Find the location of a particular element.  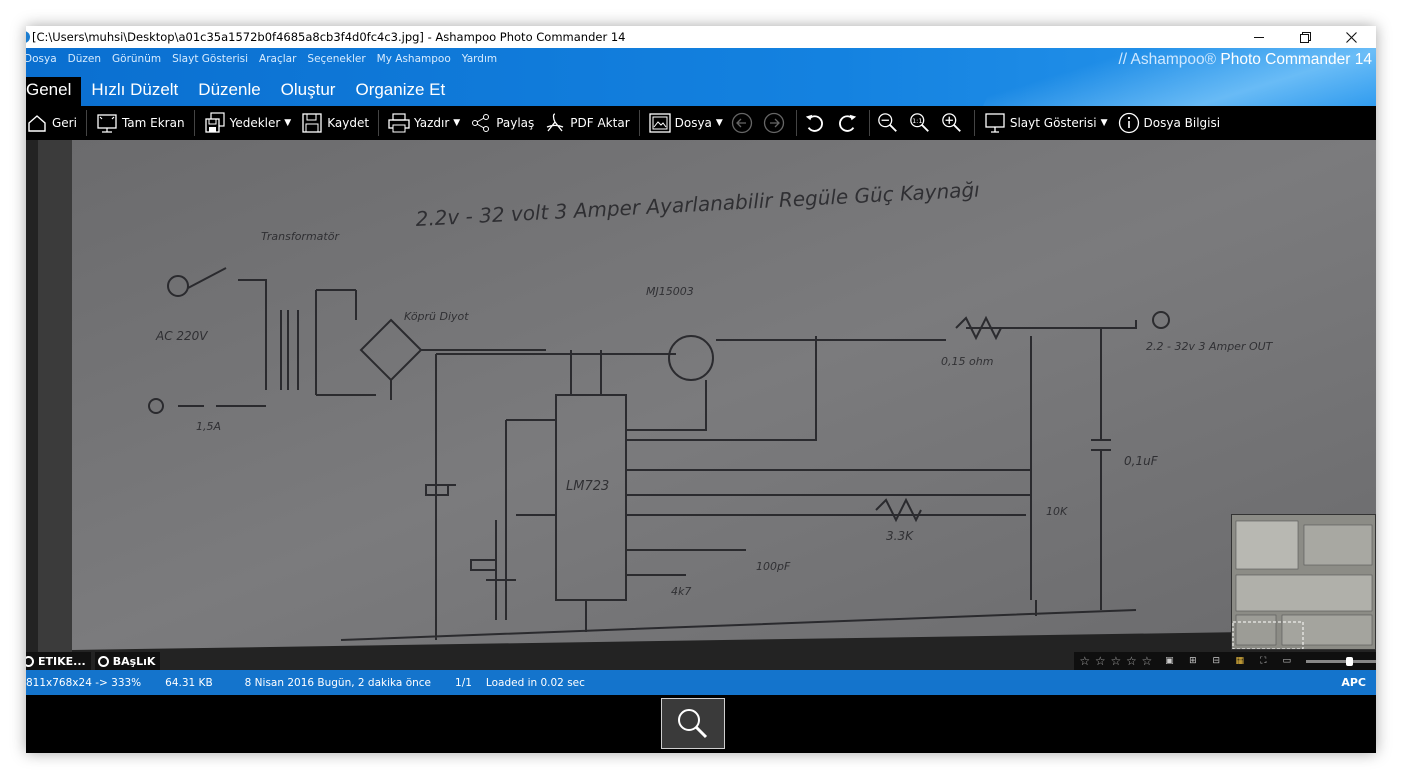

minimize-icon is located at coordinates (1259, 37).